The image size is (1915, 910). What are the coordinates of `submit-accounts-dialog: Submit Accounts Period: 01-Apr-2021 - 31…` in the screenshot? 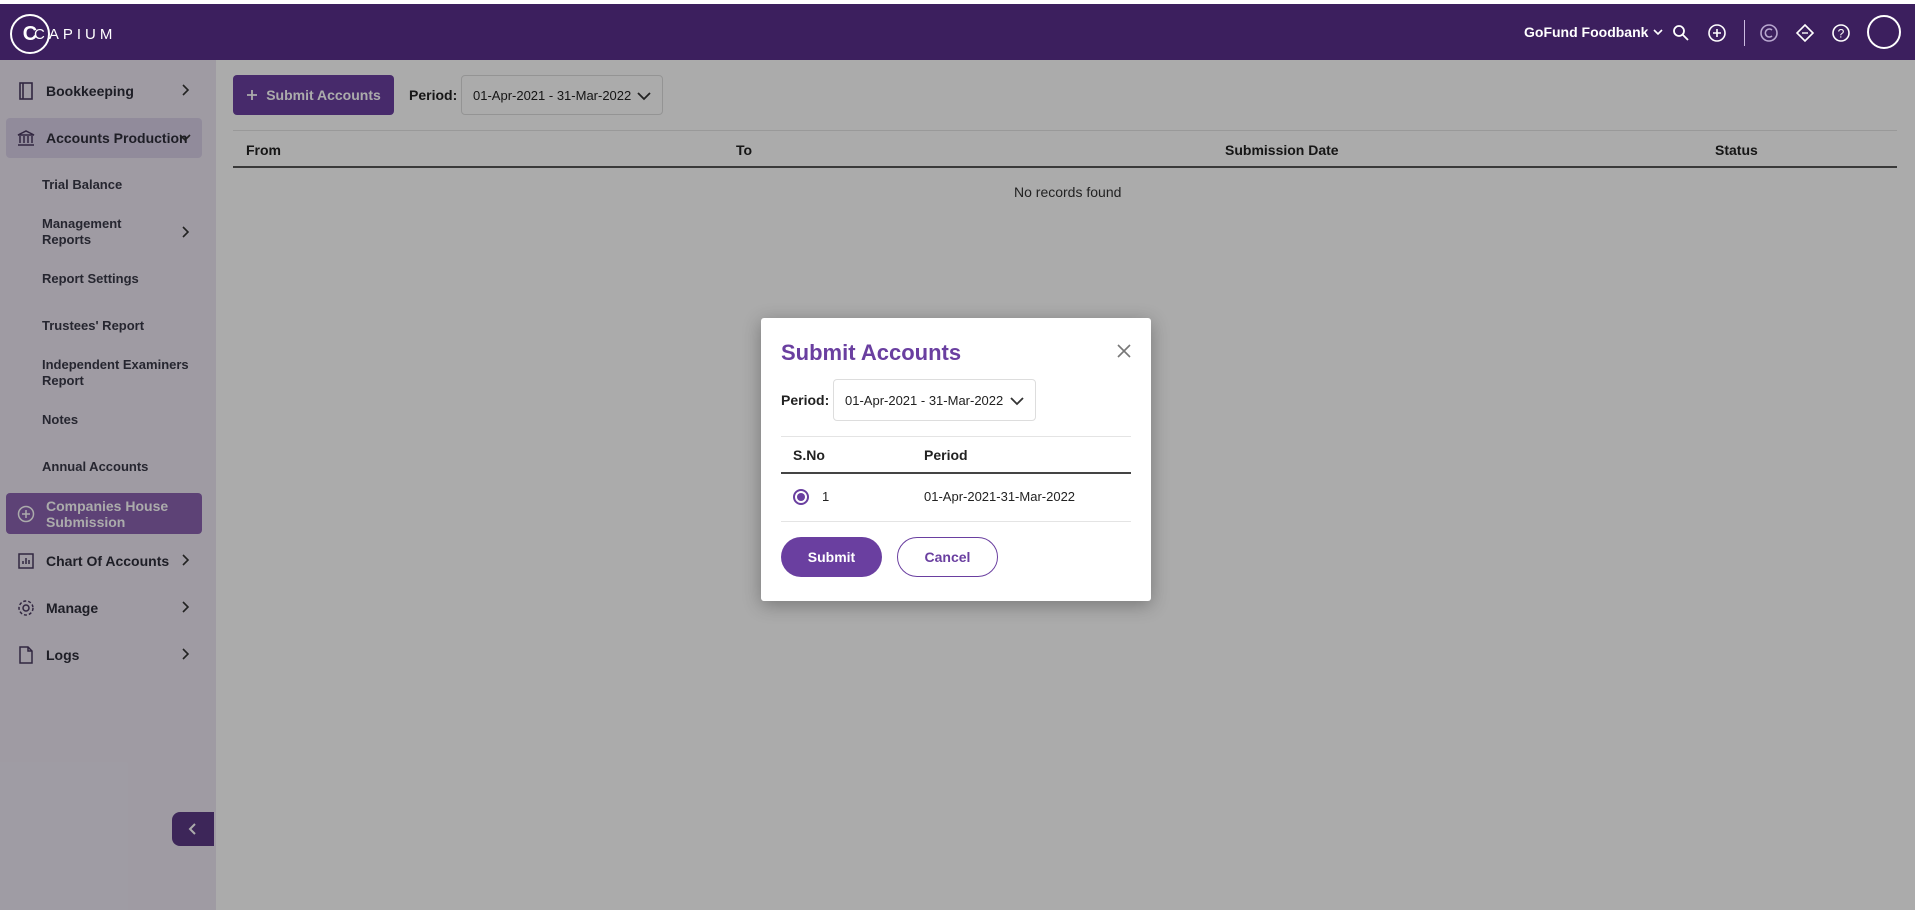 It's located at (956, 459).